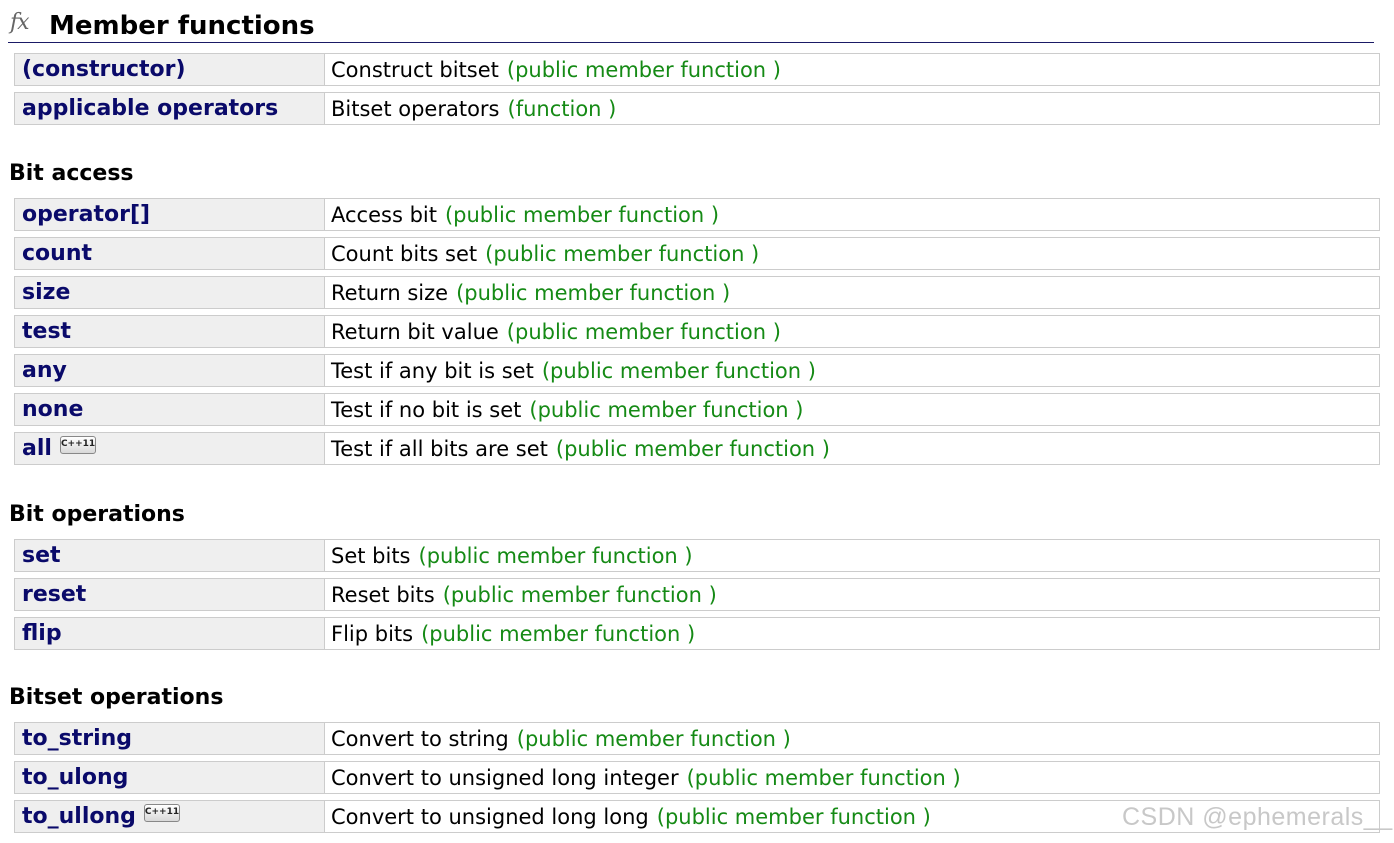 The width and height of the screenshot is (1394, 843). I want to click on member-link: to_ulong, so click(170, 777).